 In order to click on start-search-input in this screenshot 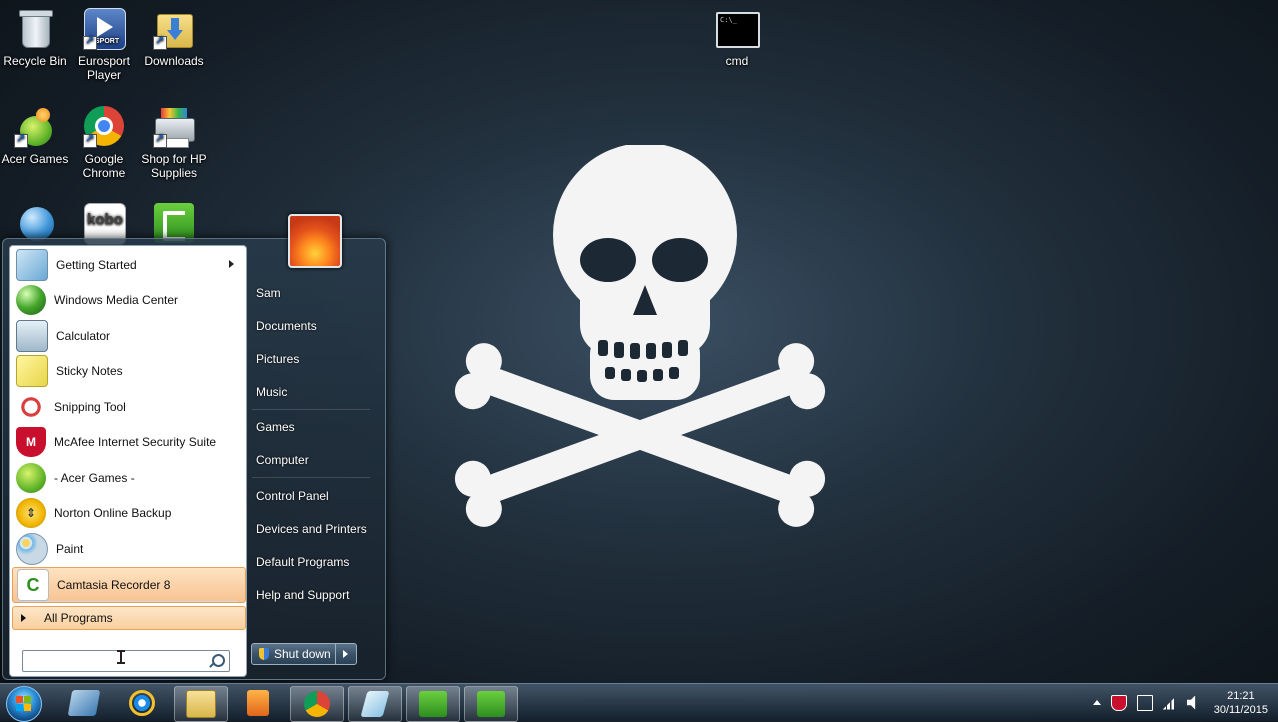, I will do `click(126, 661)`.